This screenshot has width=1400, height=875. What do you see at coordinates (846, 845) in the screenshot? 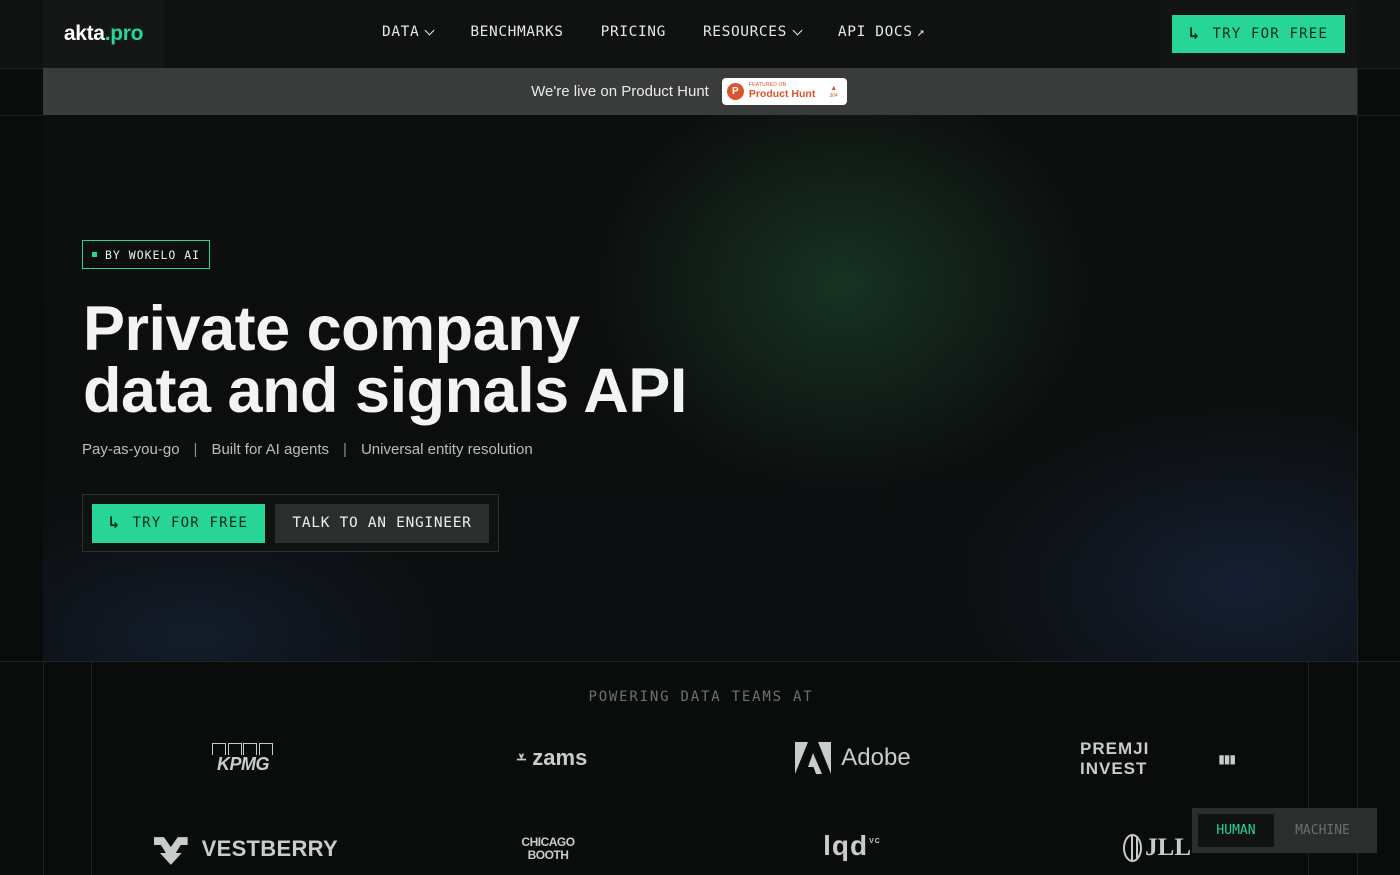
I see `lqd-wordmark: lqd` at bounding box center [846, 845].